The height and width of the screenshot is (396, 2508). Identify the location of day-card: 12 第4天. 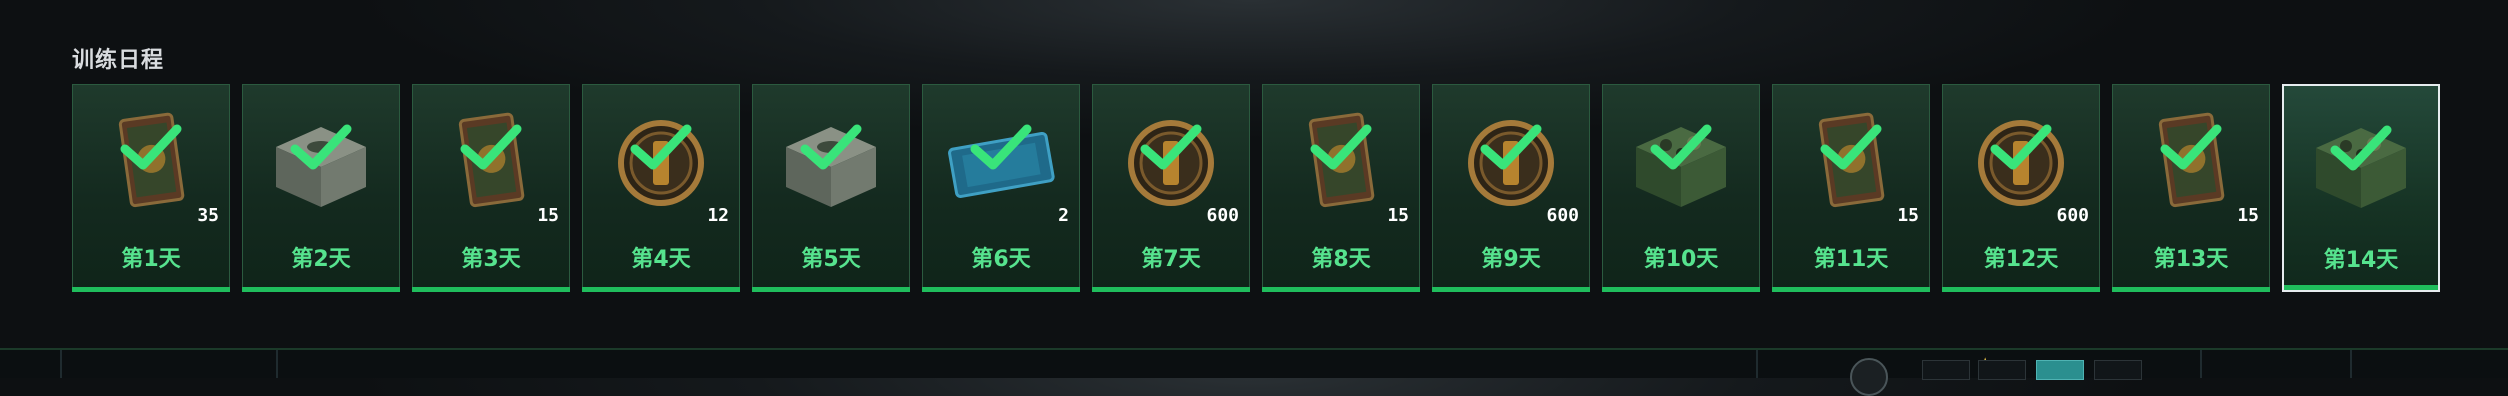
(661, 188).